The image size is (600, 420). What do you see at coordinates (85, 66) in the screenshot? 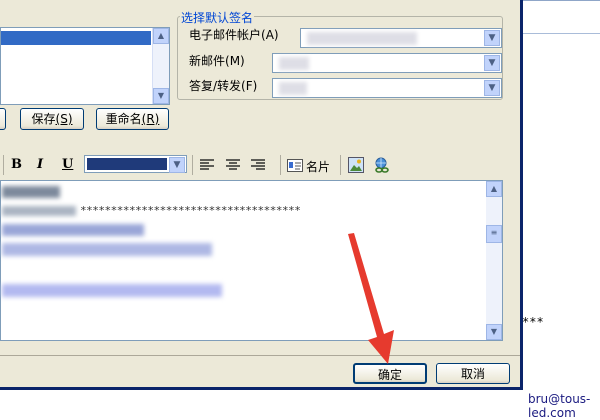
I see `signature-list: ▲ ▼` at bounding box center [85, 66].